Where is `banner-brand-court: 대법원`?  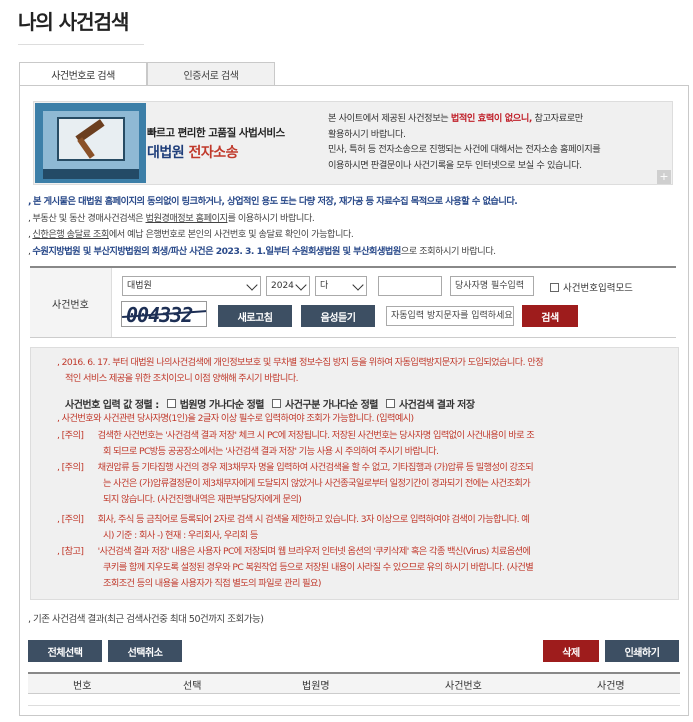
banner-brand-court: 대법원 is located at coordinates (166, 153).